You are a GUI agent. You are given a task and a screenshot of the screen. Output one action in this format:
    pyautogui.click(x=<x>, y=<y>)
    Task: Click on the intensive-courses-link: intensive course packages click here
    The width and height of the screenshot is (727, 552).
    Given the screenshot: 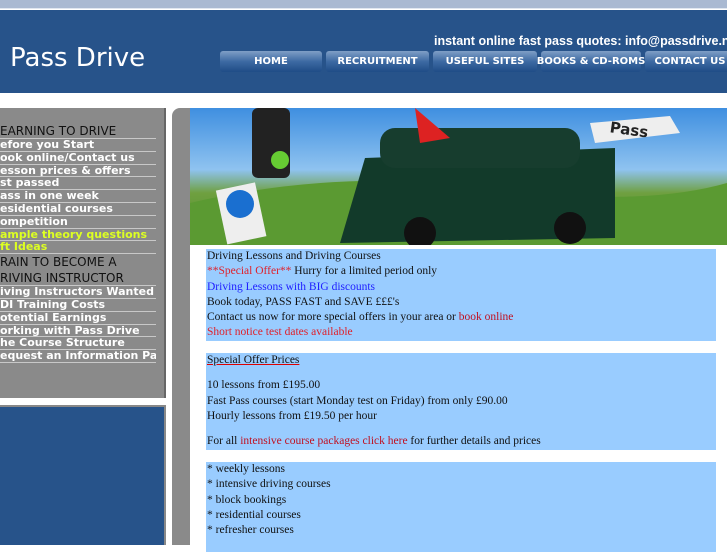 What is the action you would take?
    pyautogui.click(x=323, y=441)
    